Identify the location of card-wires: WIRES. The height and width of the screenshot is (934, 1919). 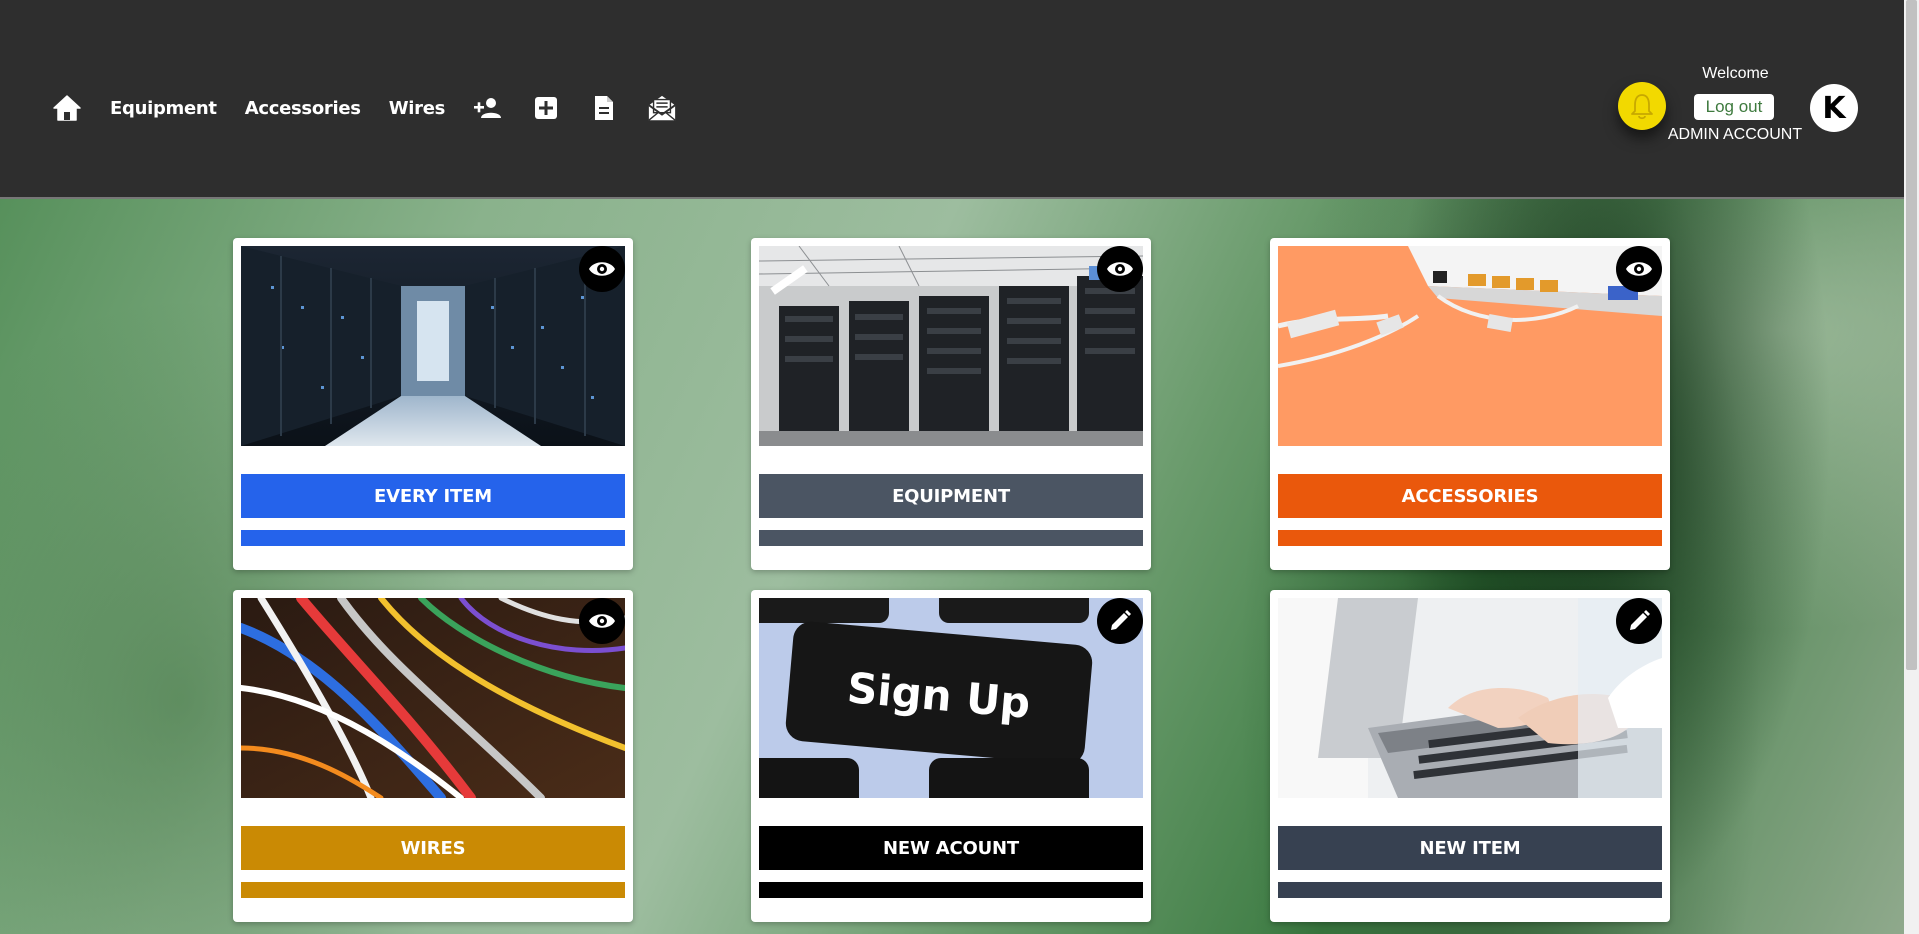
(433, 756).